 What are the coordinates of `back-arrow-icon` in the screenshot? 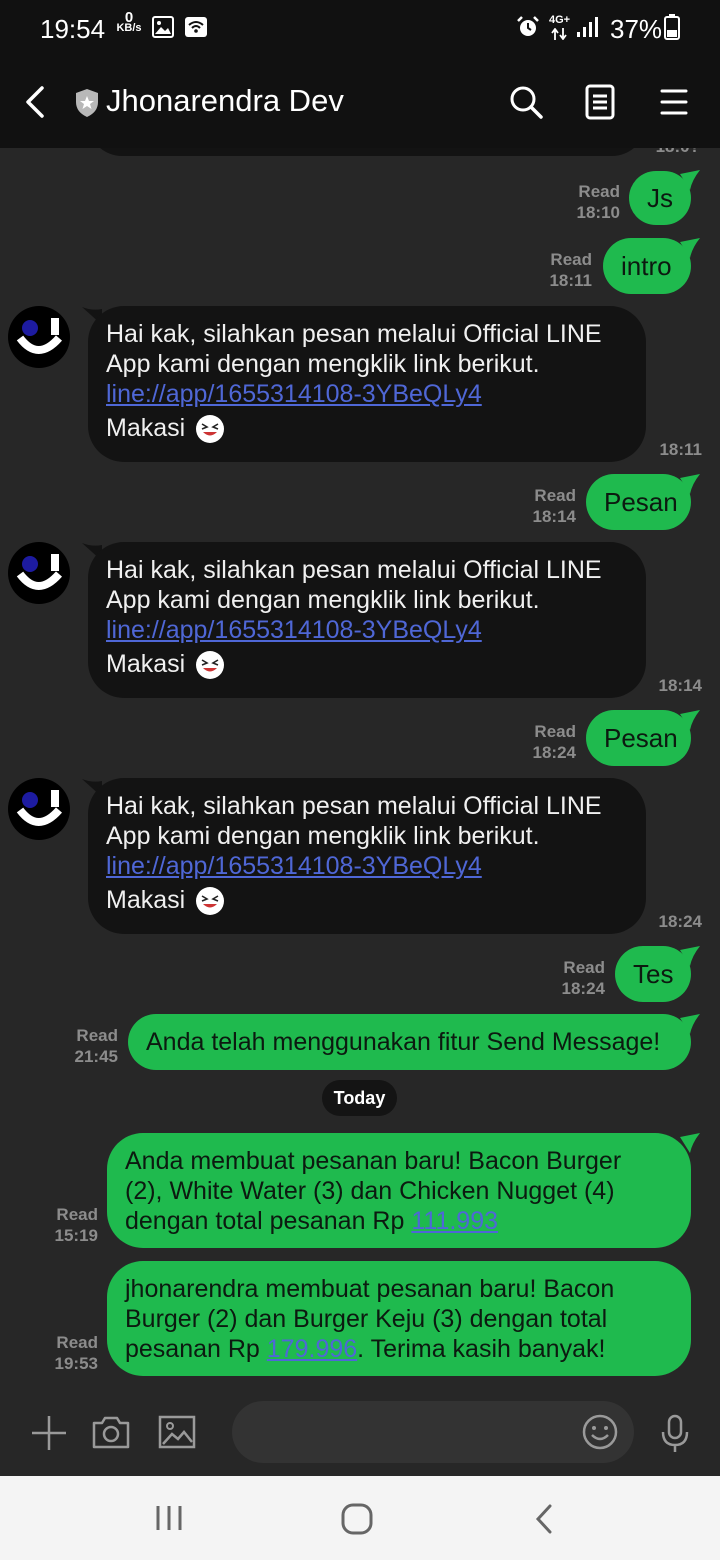 It's located at (37, 102).